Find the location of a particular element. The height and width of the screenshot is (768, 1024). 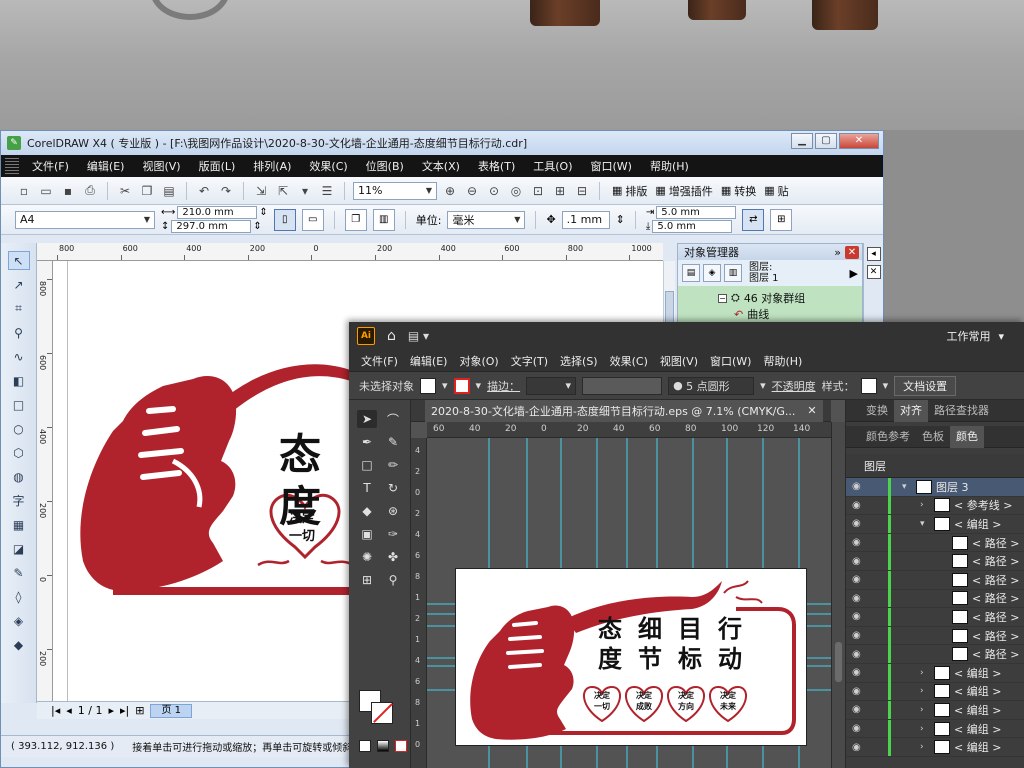

lasso-tool-icon: ⌒ is located at coordinates (393, 419).